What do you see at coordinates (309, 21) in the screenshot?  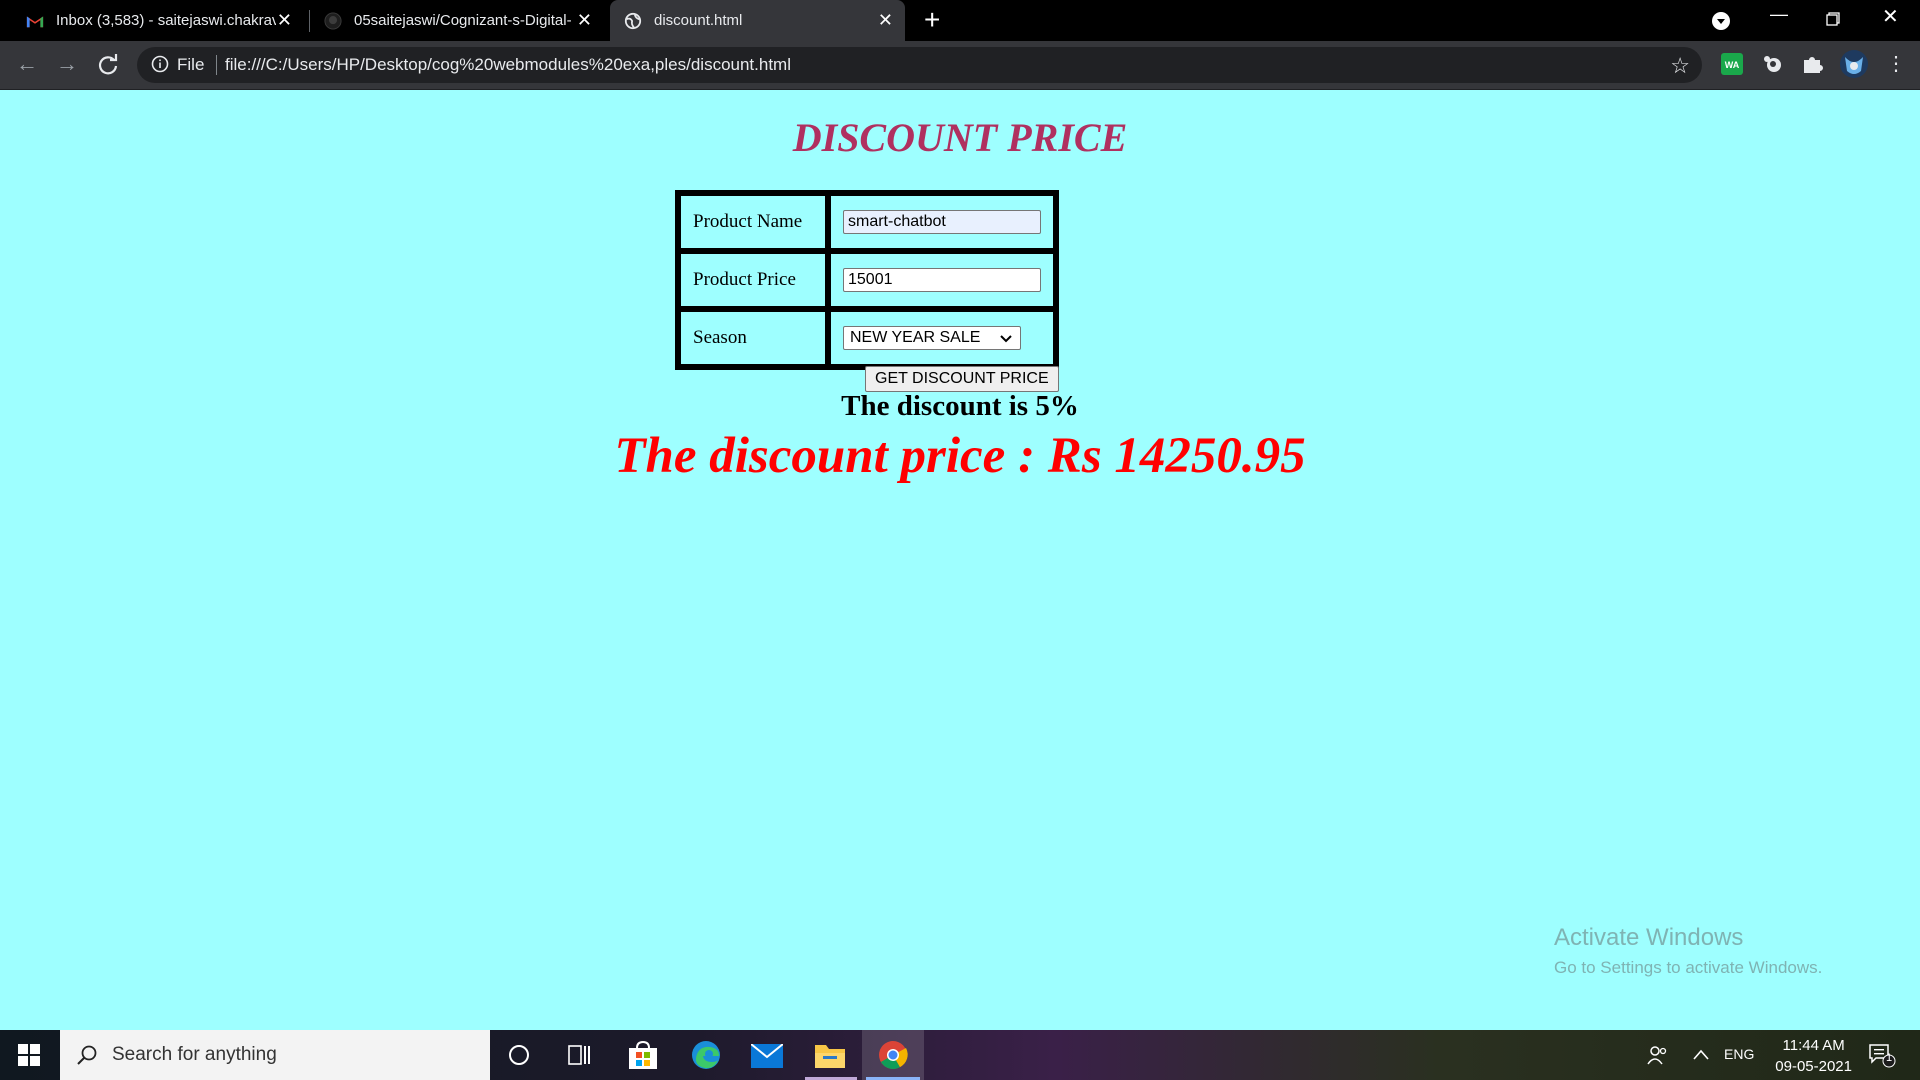 I see `tab-separator` at bounding box center [309, 21].